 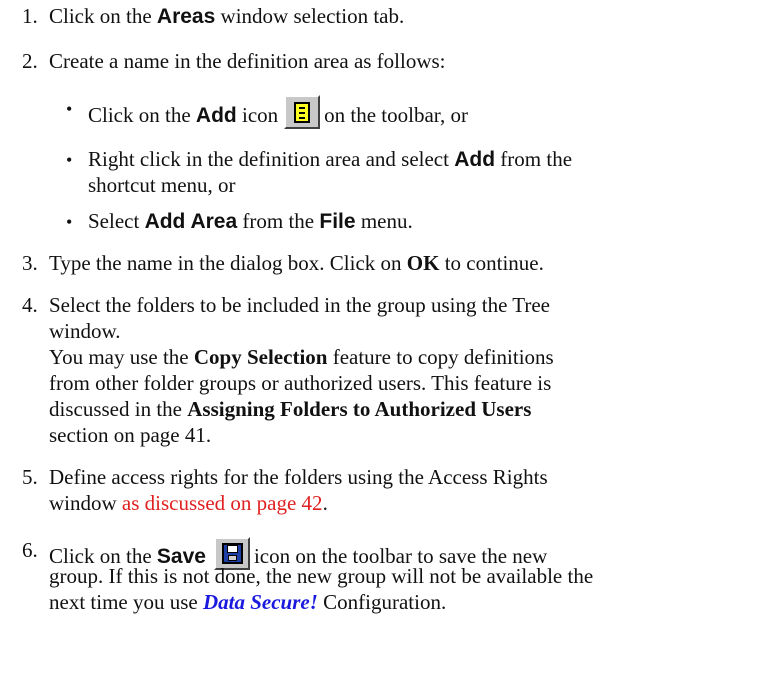 What do you see at coordinates (260, 602) in the screenshot?
I see `brand-name: Data Secure!` at bounding box center [260, 602].